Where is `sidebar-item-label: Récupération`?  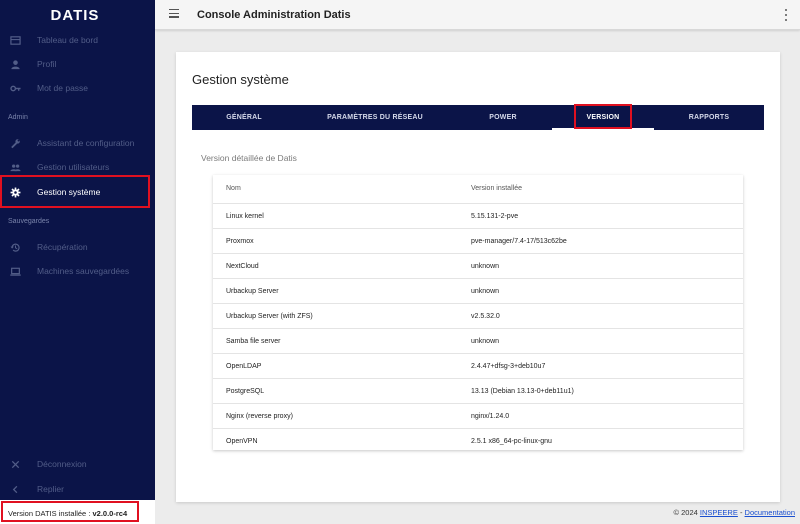
sidebar-item-label: Récupération is located at coordinates (62, 247).